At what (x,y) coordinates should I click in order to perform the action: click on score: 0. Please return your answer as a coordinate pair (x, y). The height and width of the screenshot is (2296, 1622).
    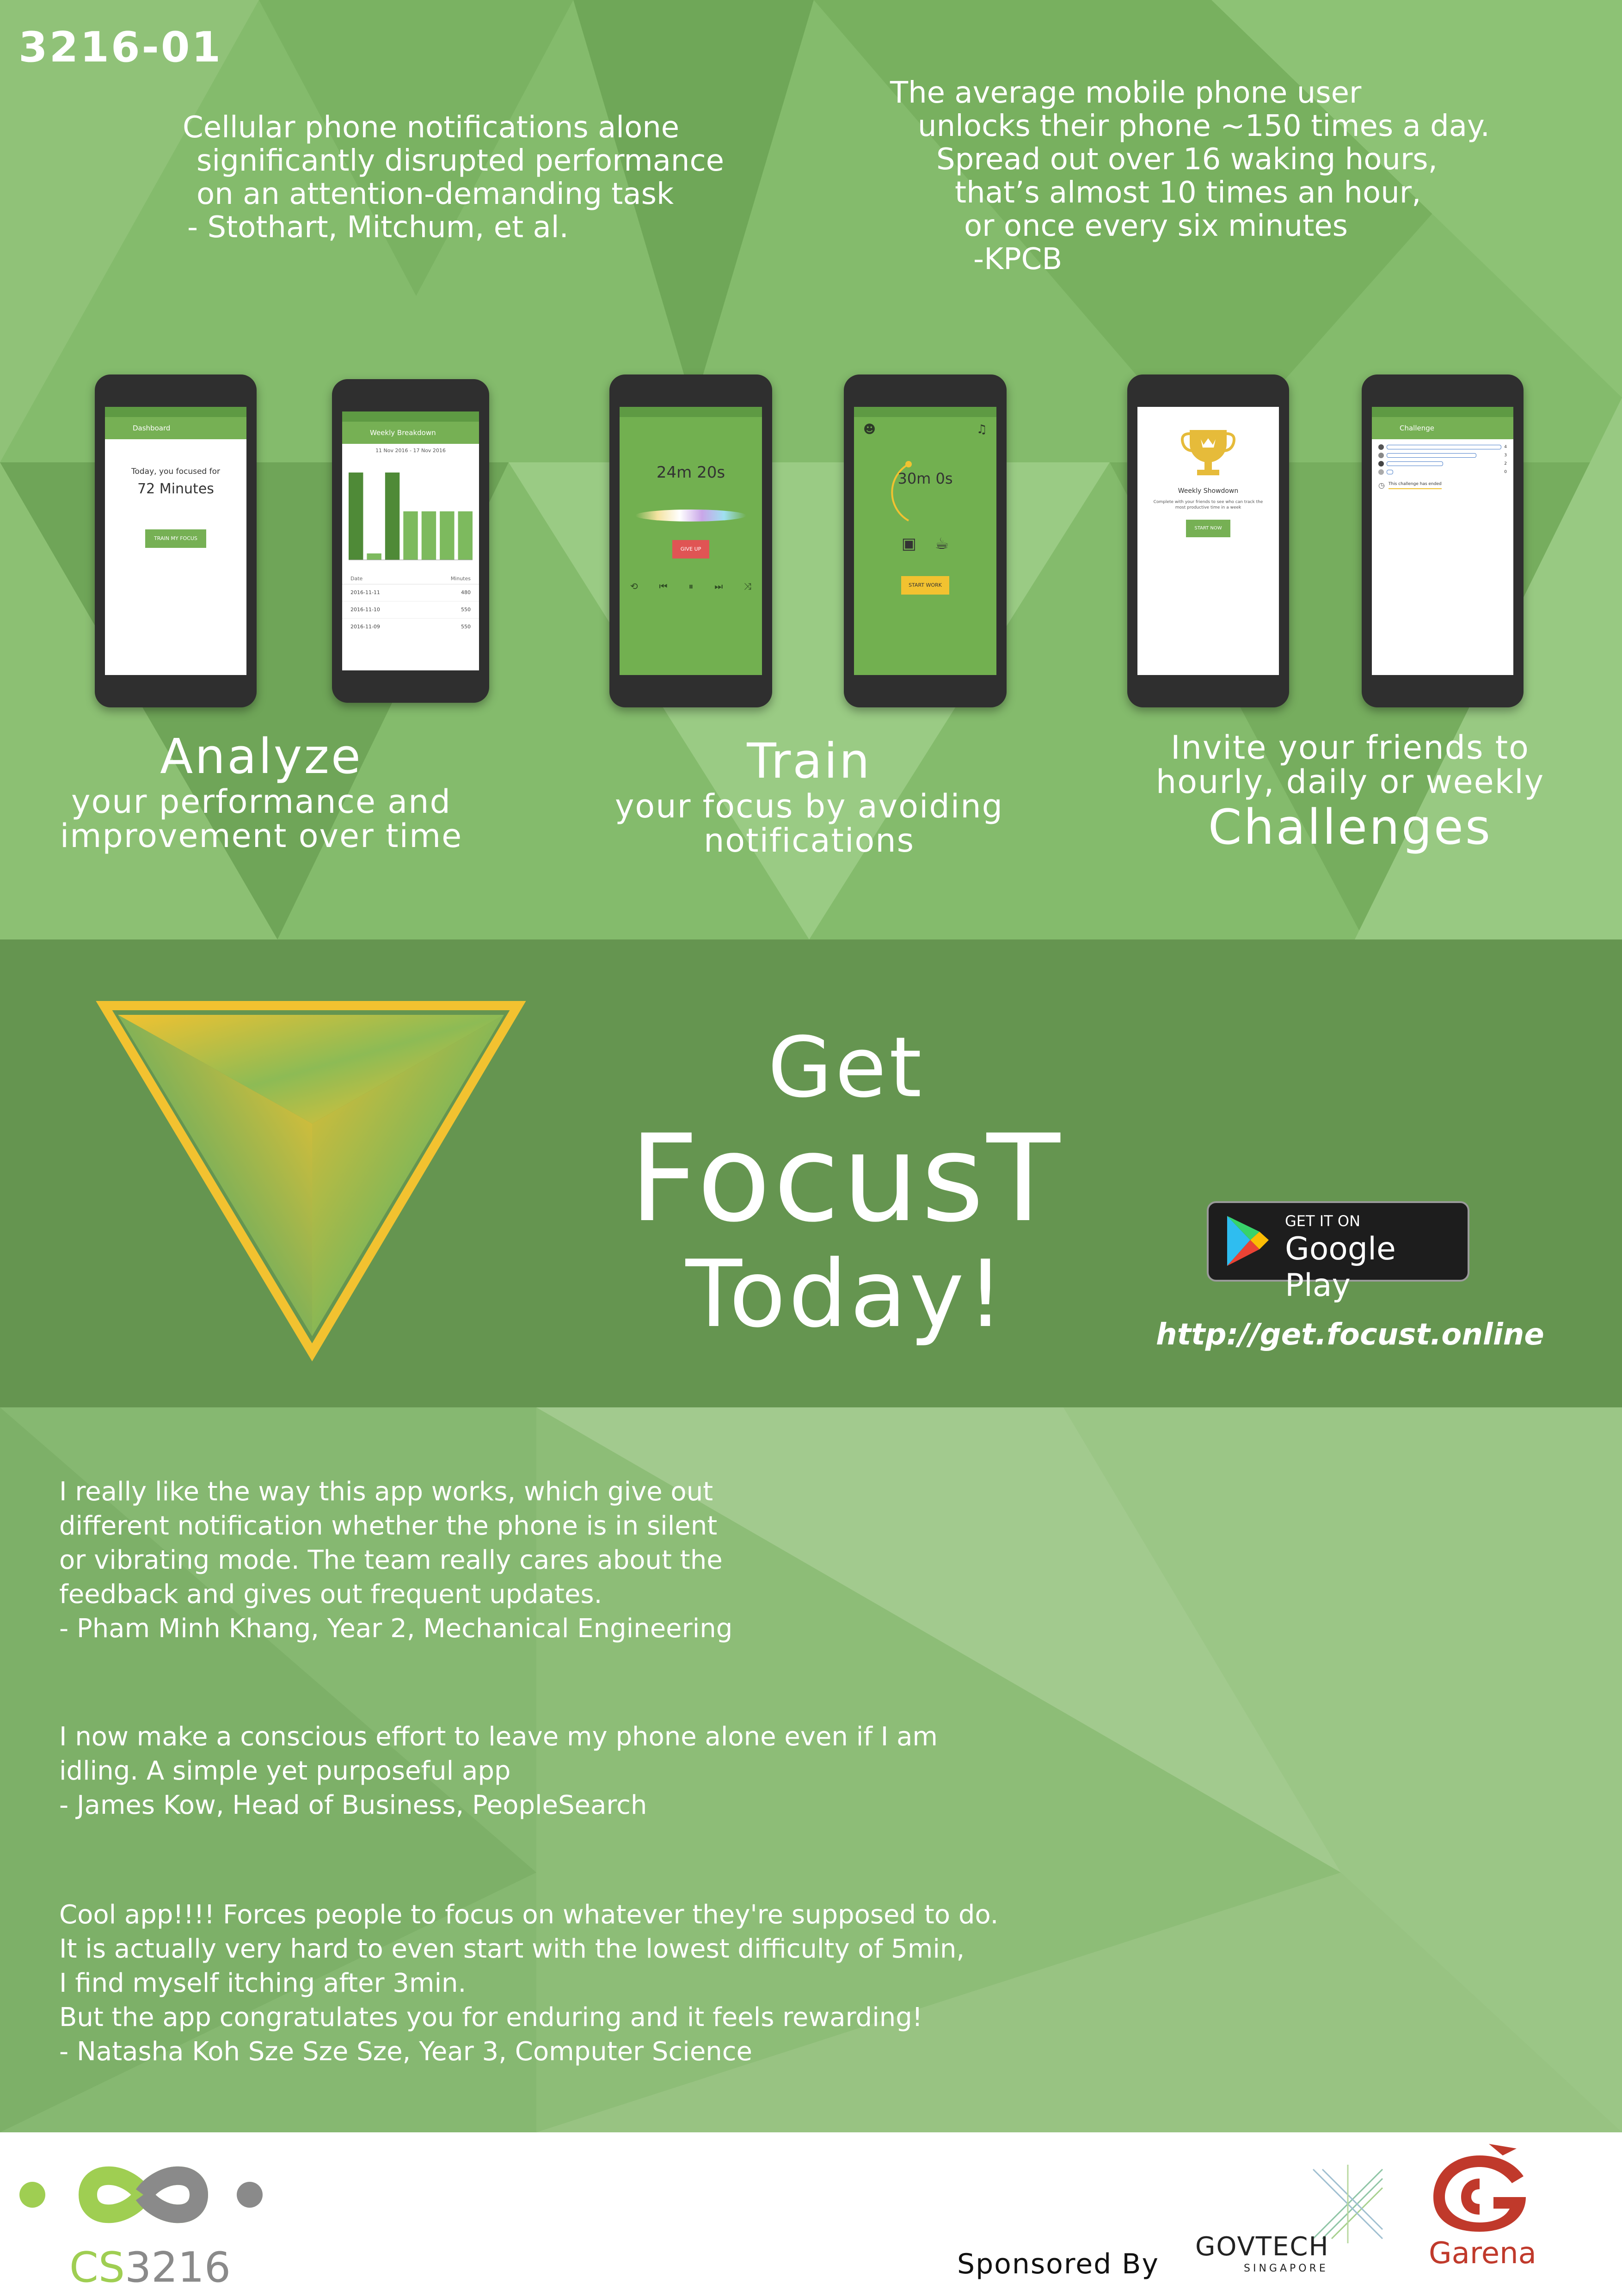
    Looking at the image, I should click on (1505, 472).